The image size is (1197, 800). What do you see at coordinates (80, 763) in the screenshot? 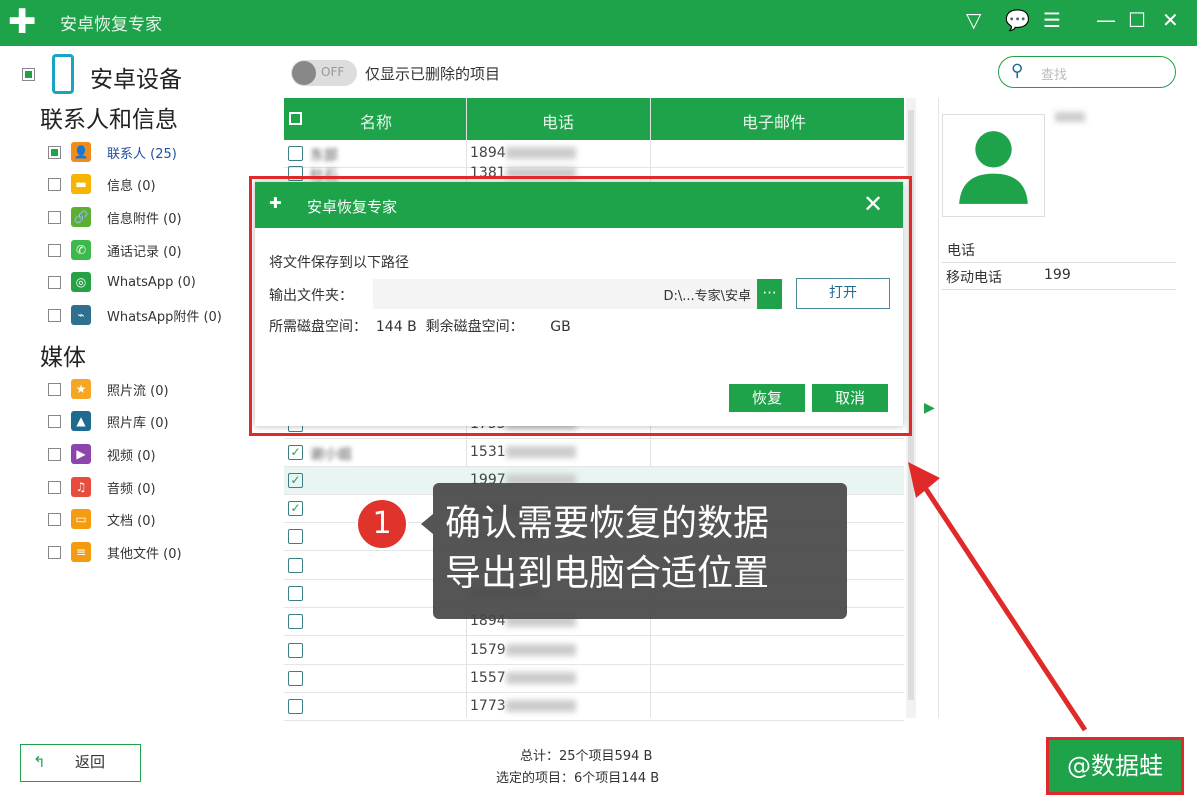
I see `back-button: ↰ 返回` at bounding box center [80, 763].